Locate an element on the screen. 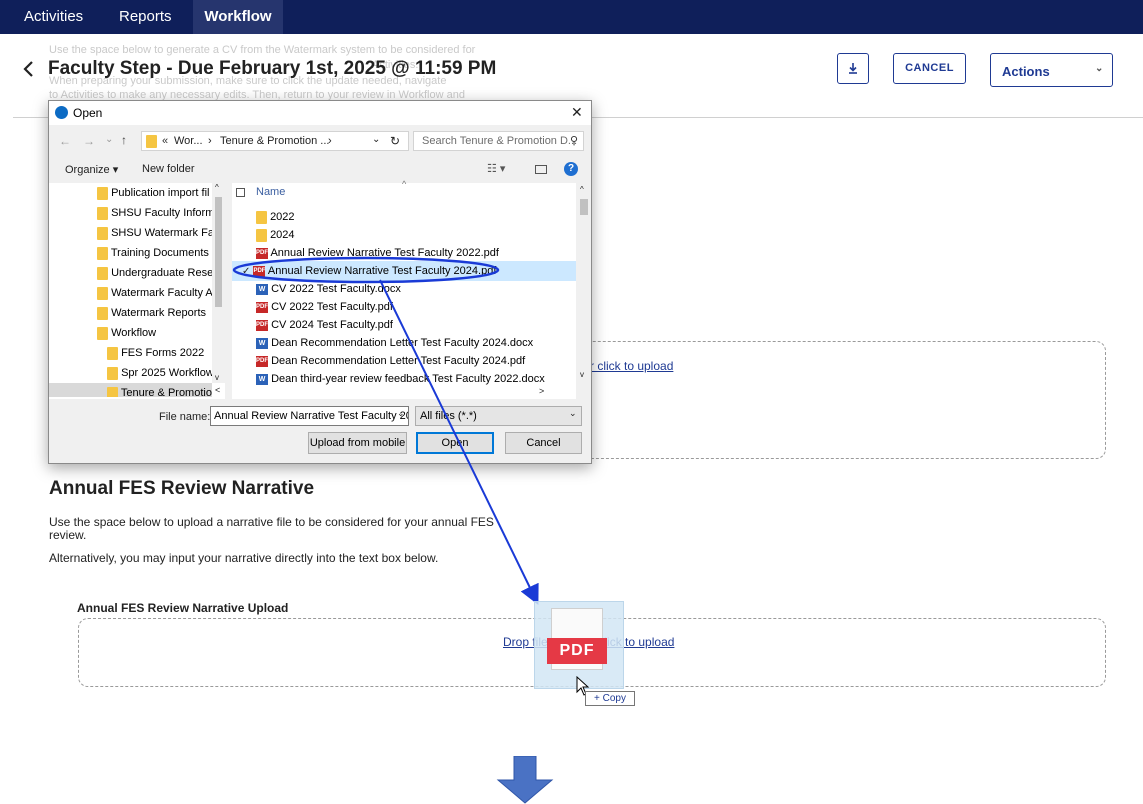  selection-highlight-ellipse is located at coordinates (366, 270).